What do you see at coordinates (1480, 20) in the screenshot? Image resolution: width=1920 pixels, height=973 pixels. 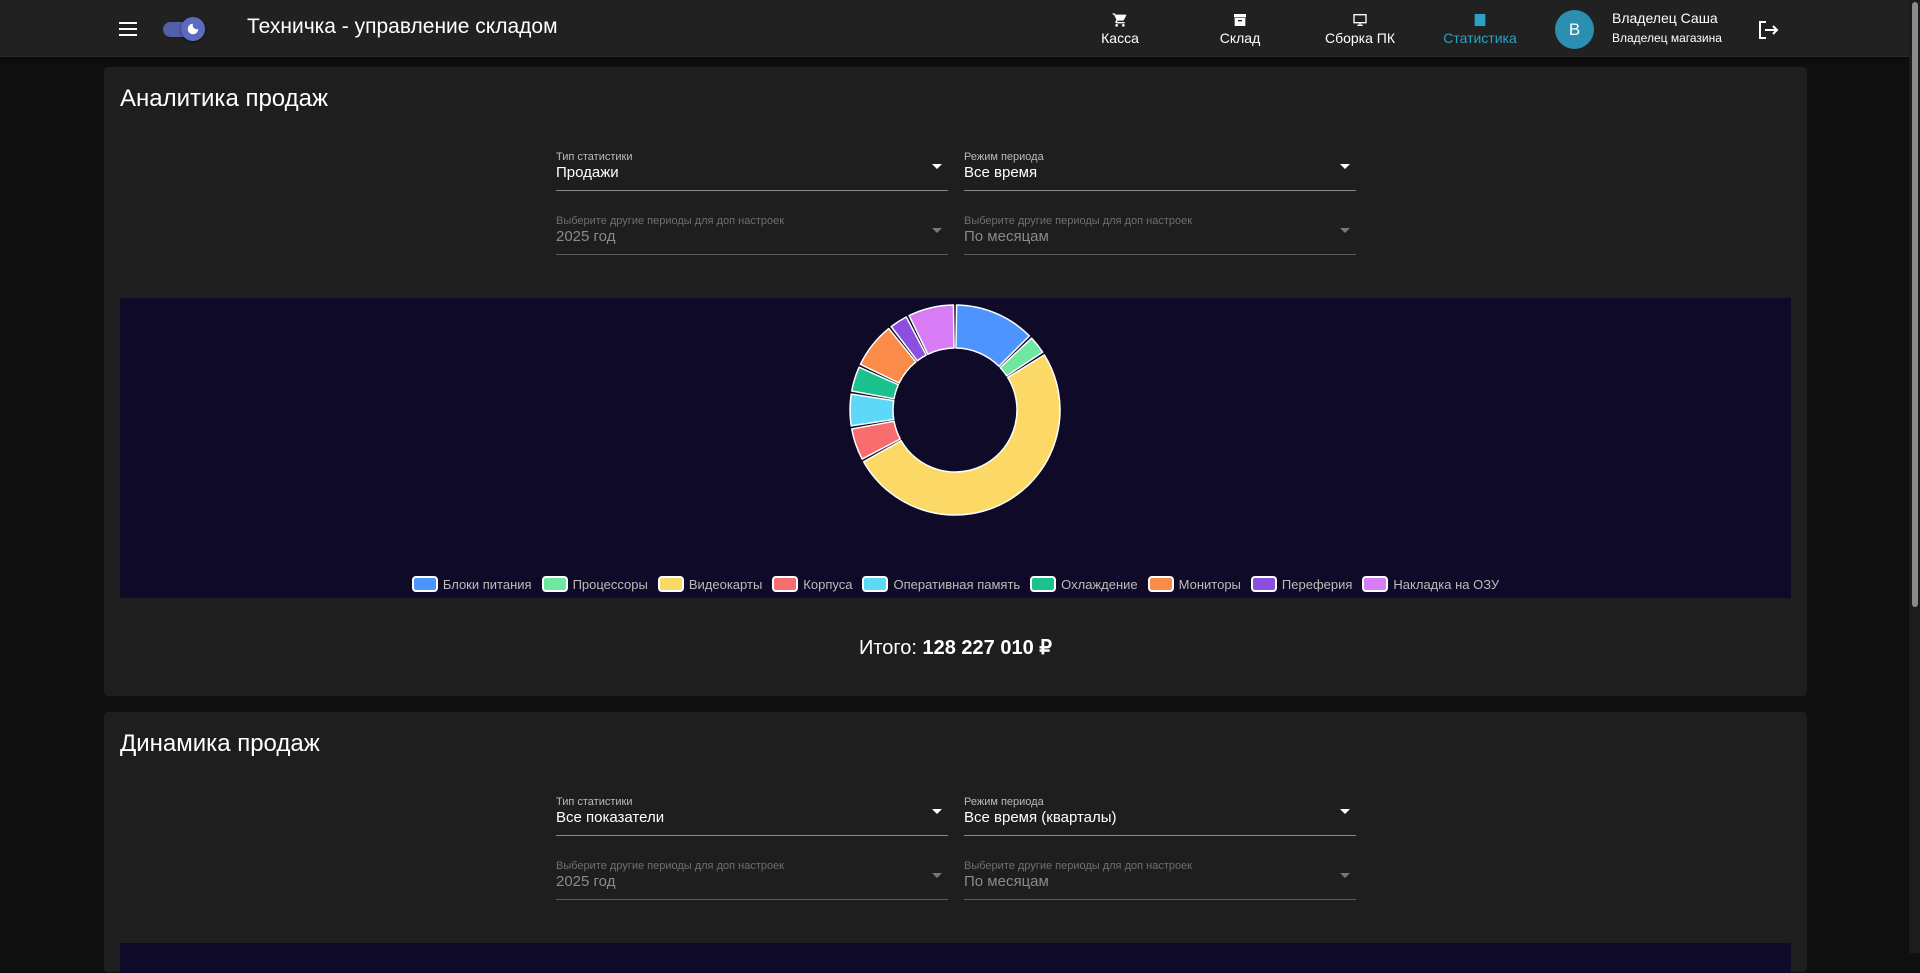 I see `chart-icon` at bounding box center [1480, 20].